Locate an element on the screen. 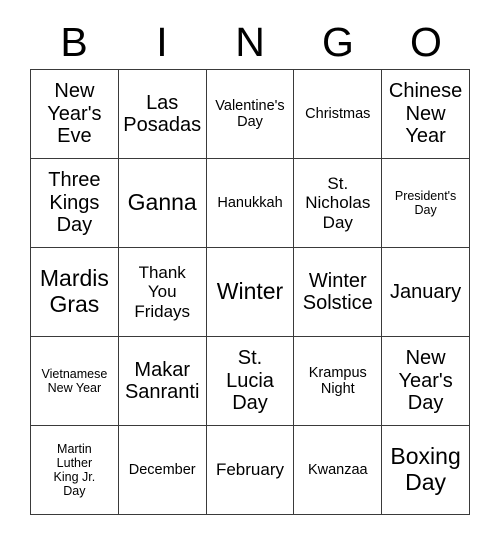  bingo-cell-label: Makar Sanranti is located at coordinates (162, 380).